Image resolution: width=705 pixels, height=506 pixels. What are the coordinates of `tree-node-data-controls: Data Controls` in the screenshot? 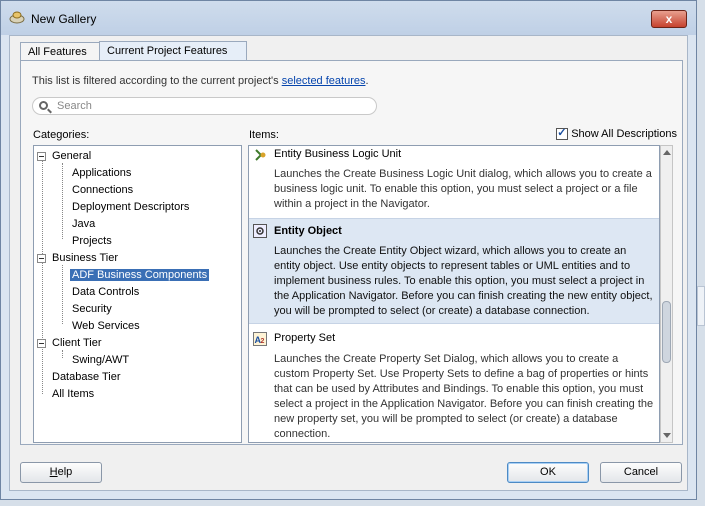 It's located at (105, 292).